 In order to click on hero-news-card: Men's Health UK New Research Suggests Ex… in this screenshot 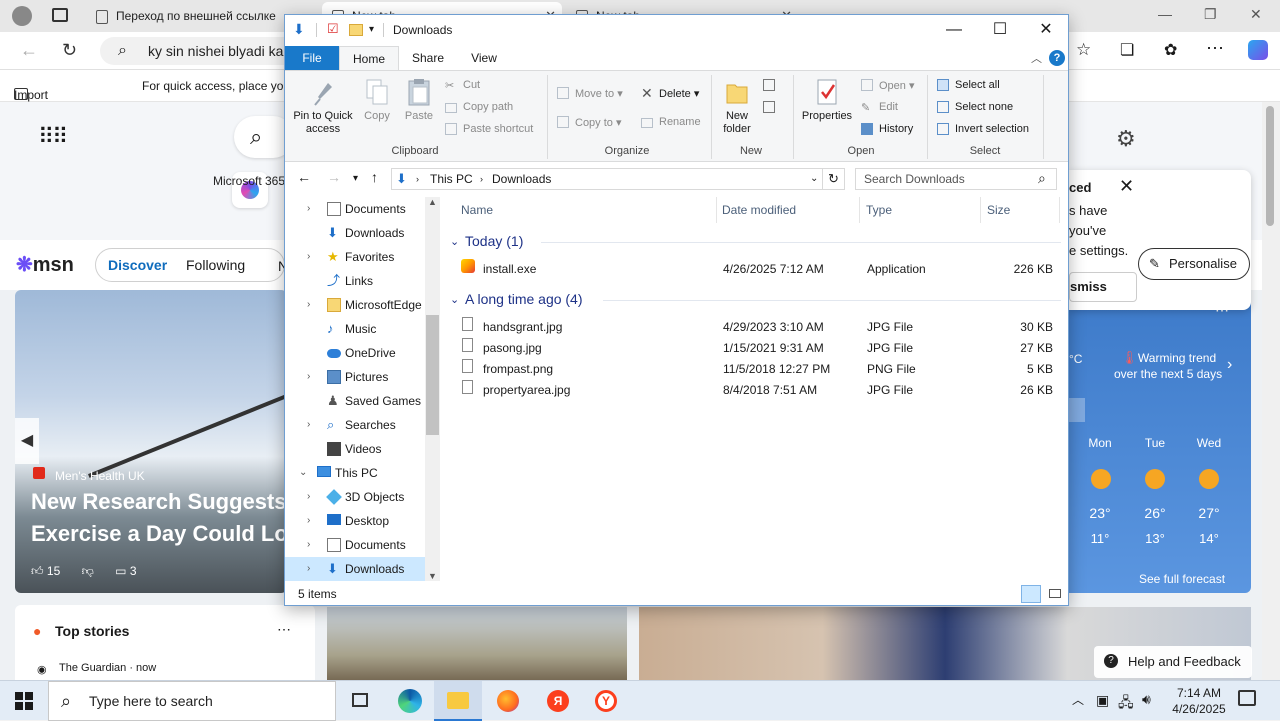, I will do `click(151, 441)`.